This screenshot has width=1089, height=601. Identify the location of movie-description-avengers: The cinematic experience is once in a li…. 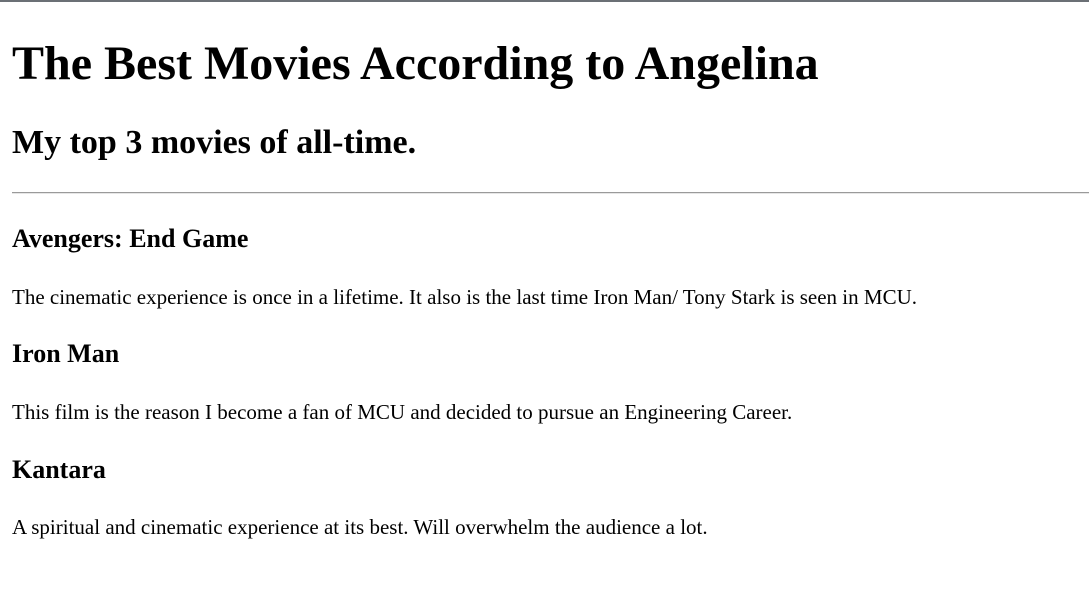
(464, 297).